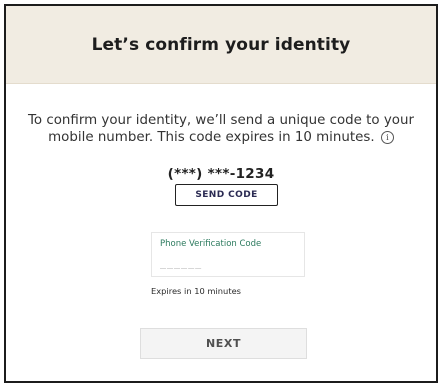 The width and height of the screenshot is (444, 387). Describe the element at coordinates (223, 343) in the screenshot. I see `next-button: NEXT` at that location.